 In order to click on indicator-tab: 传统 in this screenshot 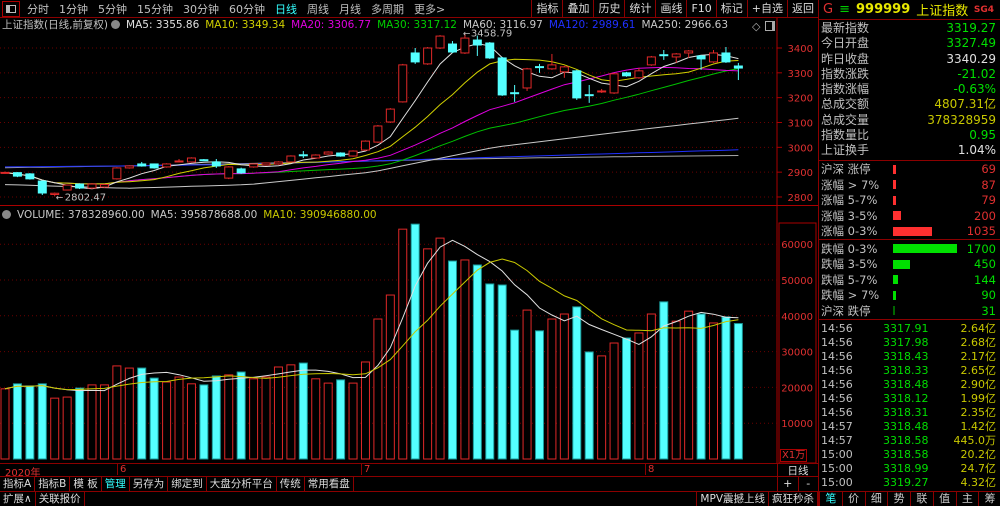, I will do `click(291, 484)`.